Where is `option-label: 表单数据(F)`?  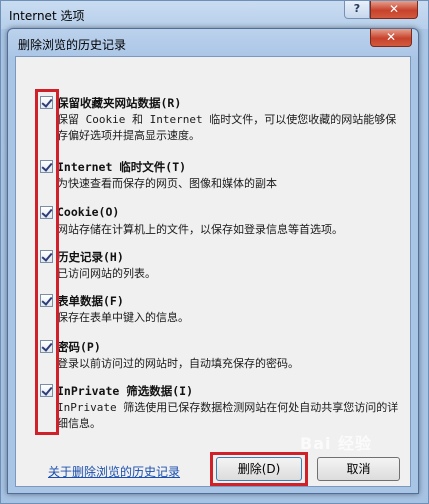
option-label: 表单数据(F) is located at coordinates (90, 301).